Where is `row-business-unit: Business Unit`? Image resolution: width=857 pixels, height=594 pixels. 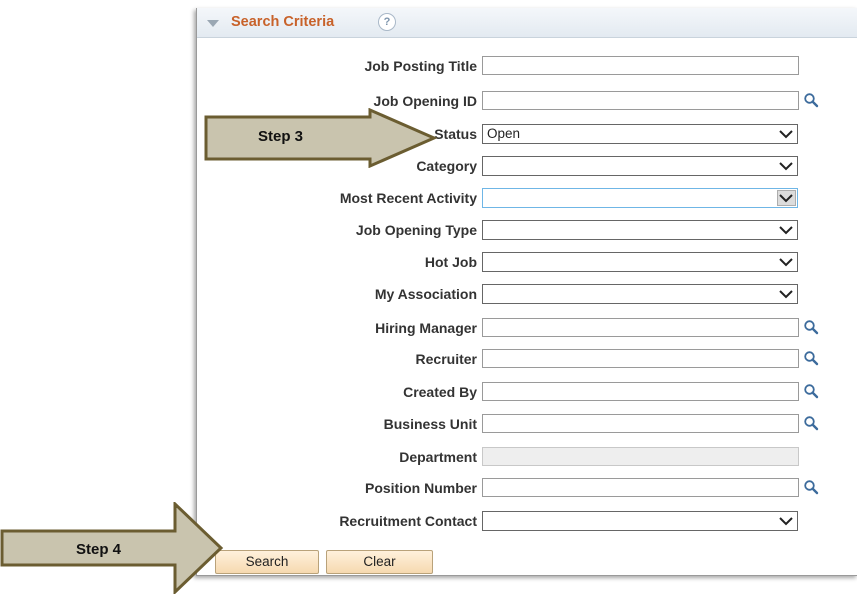
row-business-unit: Business Unit is located at coordinates (527, 426).